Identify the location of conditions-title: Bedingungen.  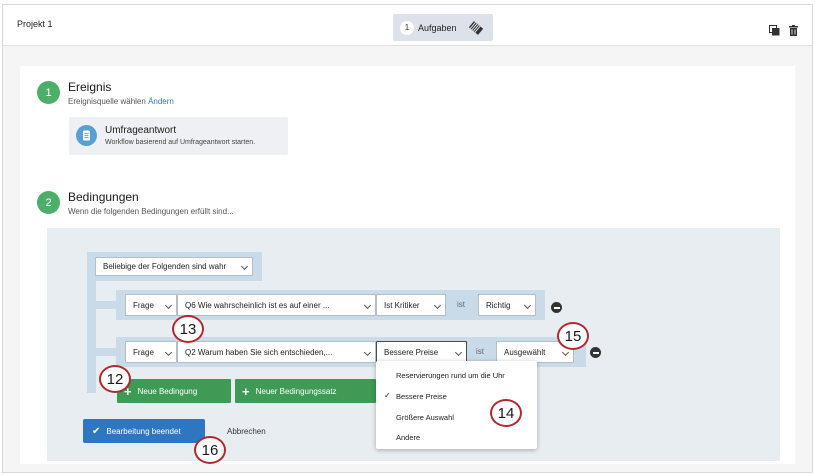
(103, 197).